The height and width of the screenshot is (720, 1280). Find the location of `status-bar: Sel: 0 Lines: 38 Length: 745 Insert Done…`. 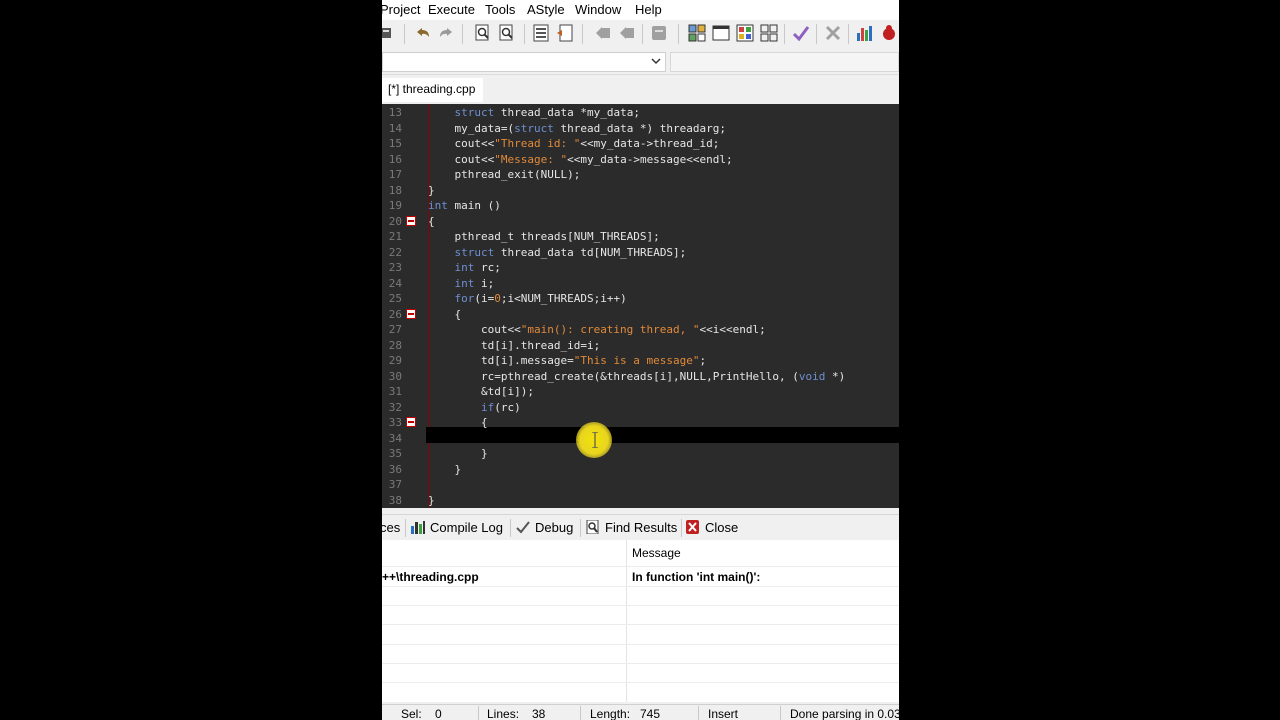

status-bar: Sel: 0 Lines: 38 Length: 745 Insert Done… is located at coordinates (640, 712).